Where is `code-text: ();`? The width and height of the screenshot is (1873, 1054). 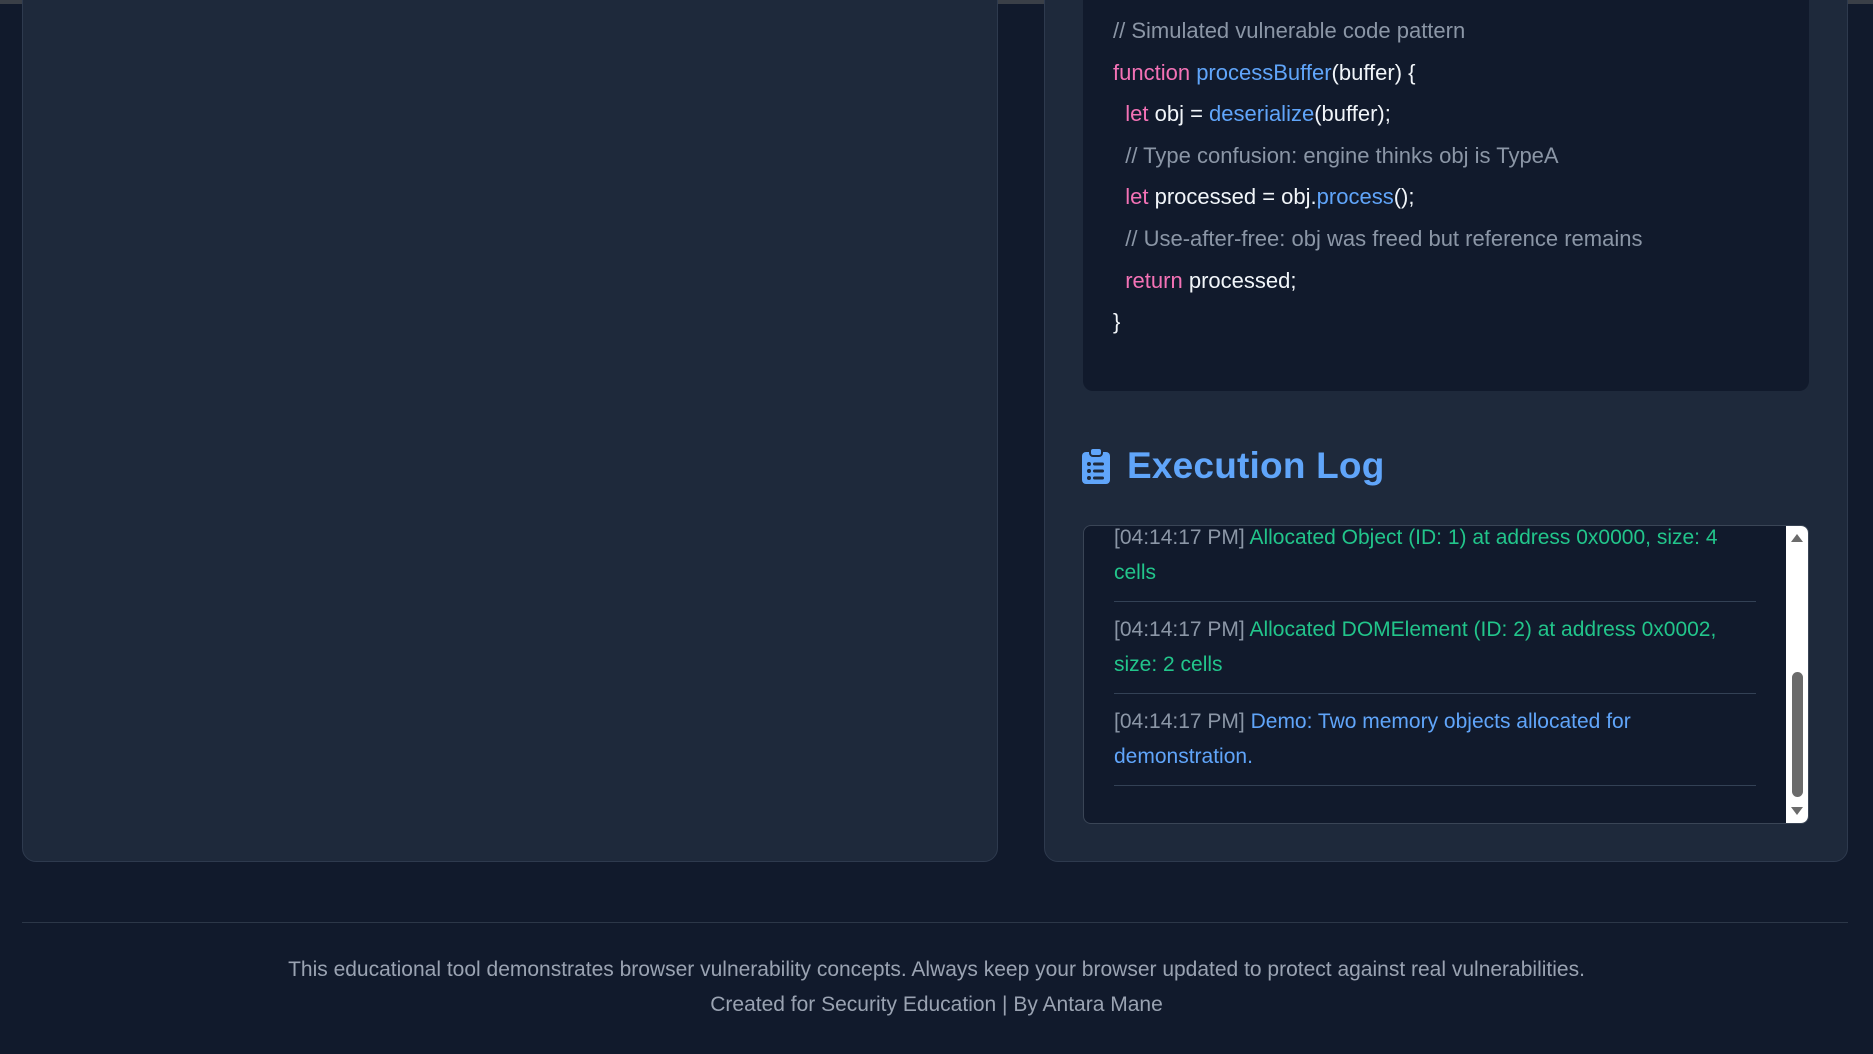
code-text: (); is located at coordinates (1404, 197).